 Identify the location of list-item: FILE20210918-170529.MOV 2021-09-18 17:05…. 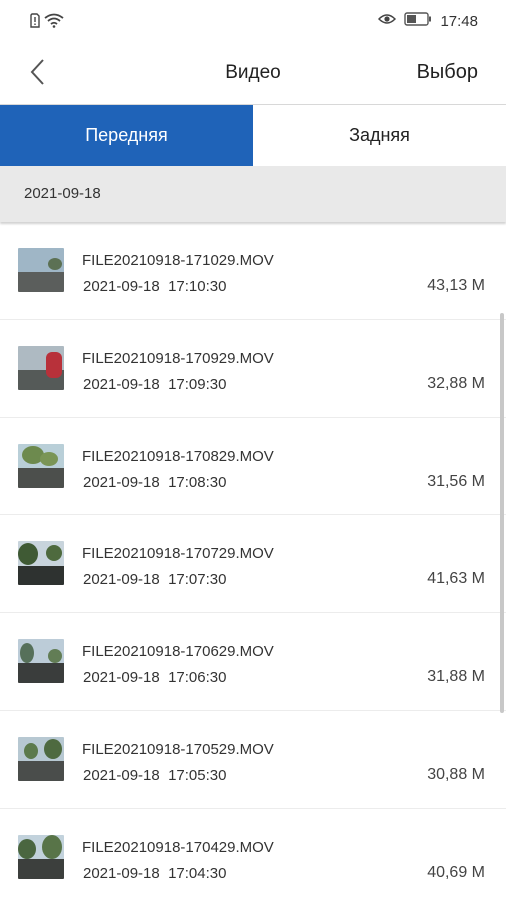
(253, 760).